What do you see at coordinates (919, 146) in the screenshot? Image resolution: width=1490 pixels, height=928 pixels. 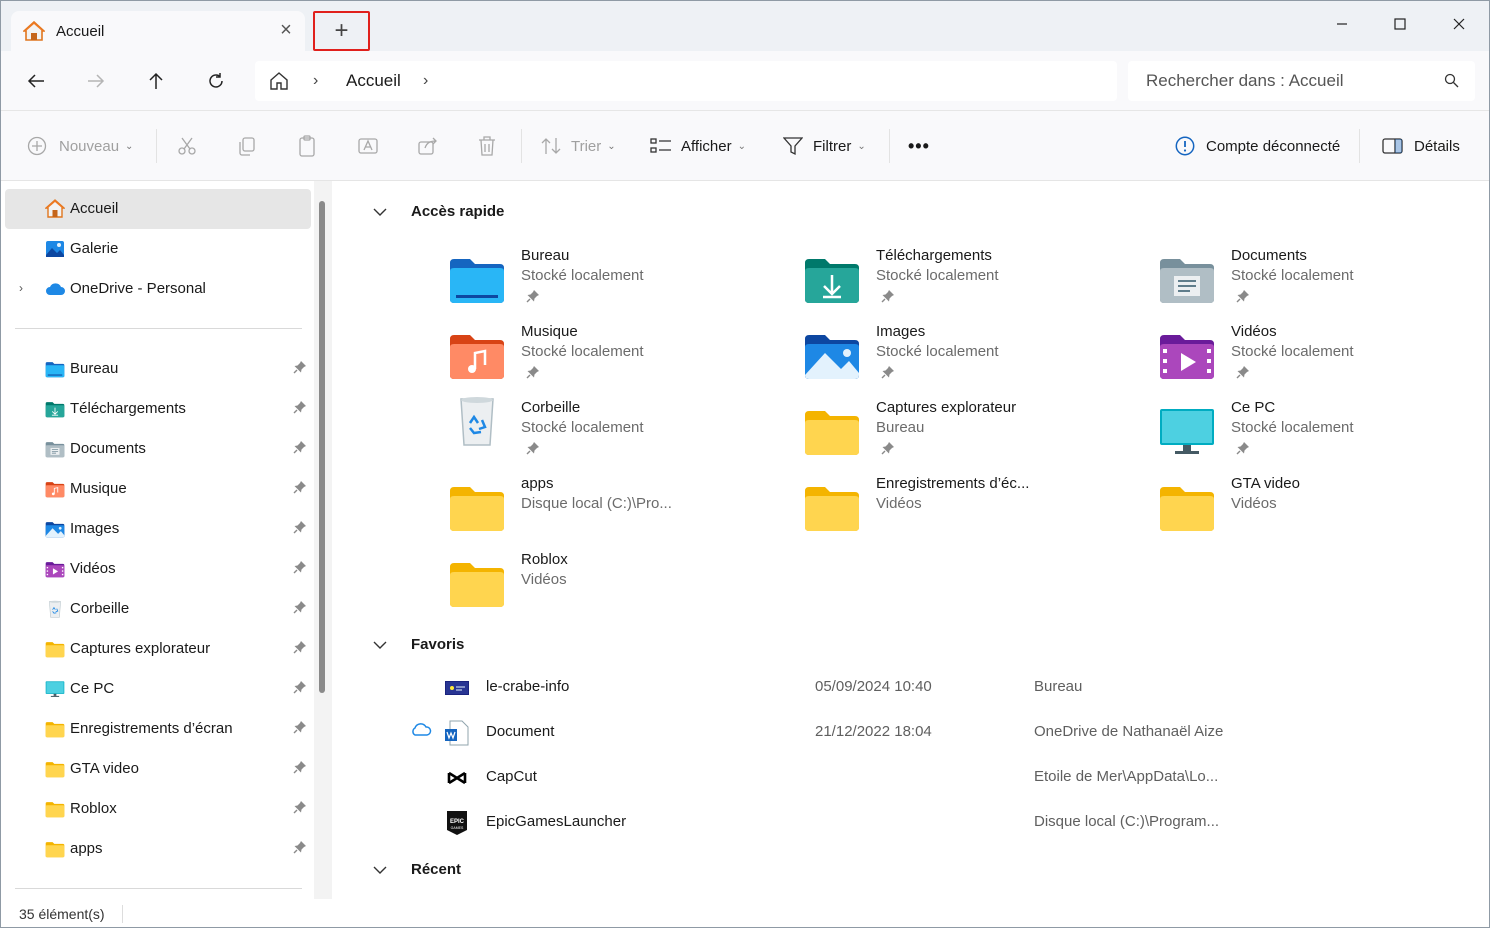 I see `more-options-button: •••` at bounding box center [919, 146].